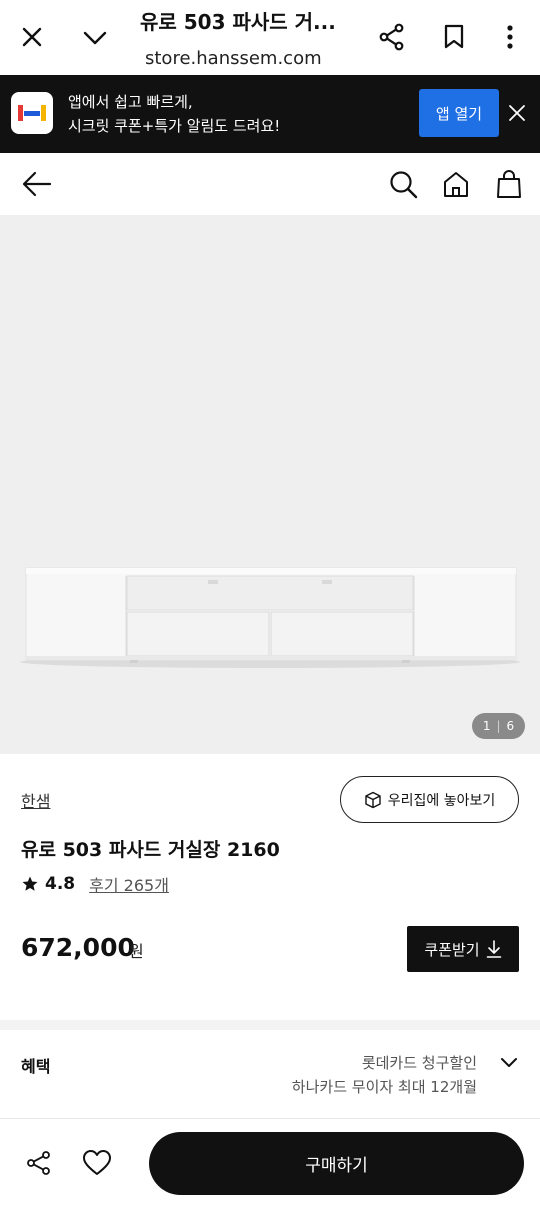 The image size is (540, 1210). I want to click on browser-toolbar: 유로 503 파사드 거... store.hanssem.com, so click(270, 37).